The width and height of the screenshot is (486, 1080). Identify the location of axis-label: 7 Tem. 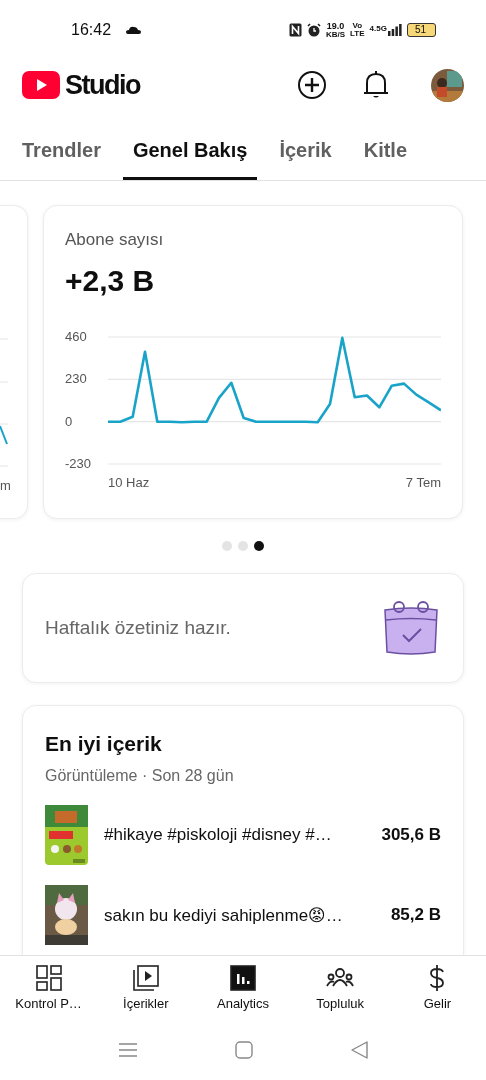
(423, 482).